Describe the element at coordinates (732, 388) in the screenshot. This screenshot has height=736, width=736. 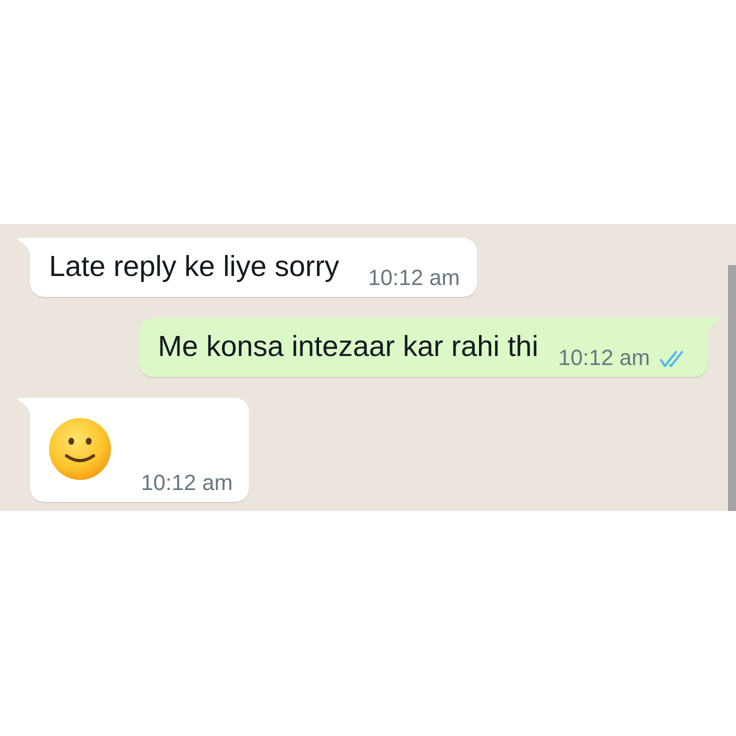
I see `scrollbar-thumb` at that location.